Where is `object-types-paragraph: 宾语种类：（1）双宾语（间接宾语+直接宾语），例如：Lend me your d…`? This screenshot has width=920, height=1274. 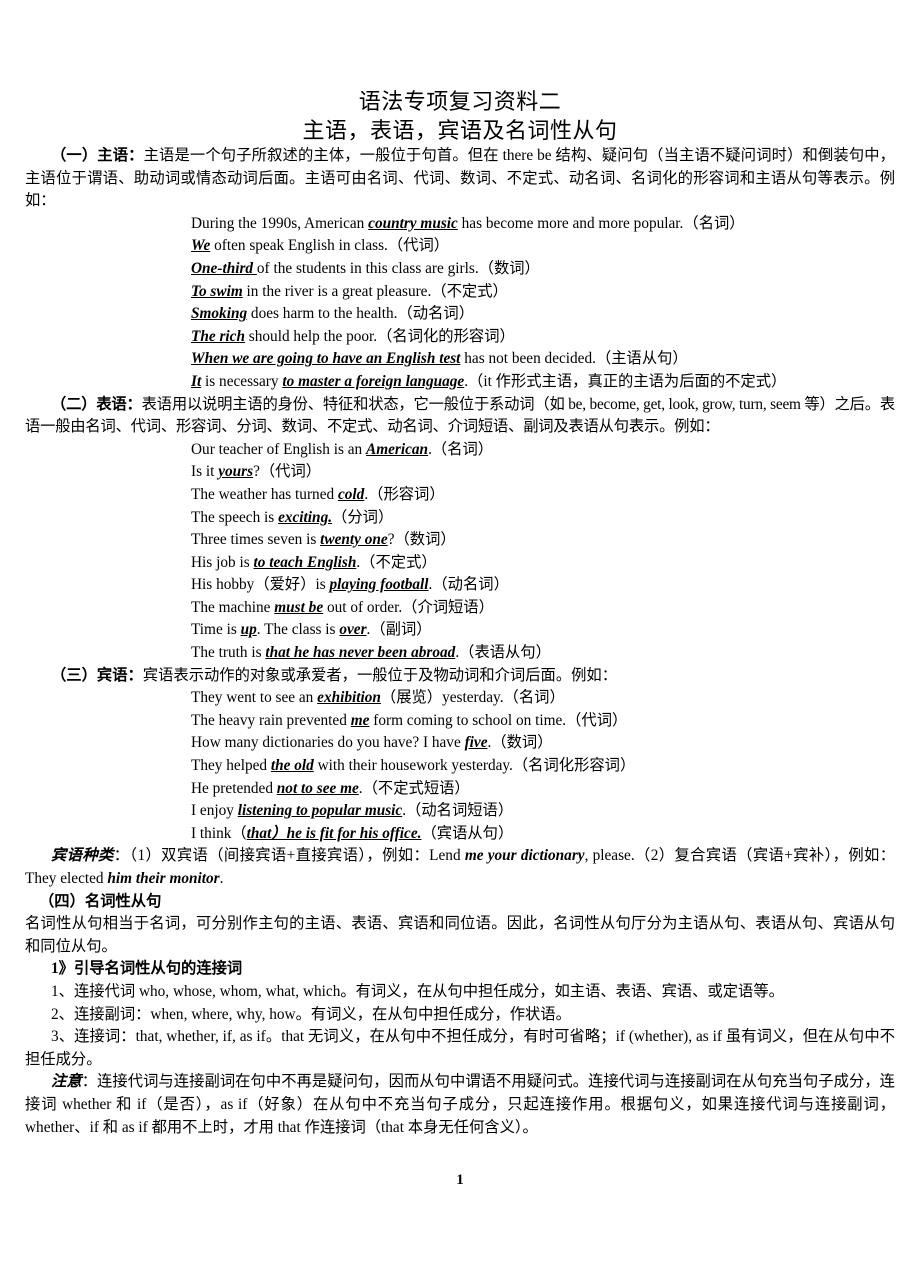 object-types-paragraph: 宾语种类：（1）双宾语（间接宾语+直接宾语），例如：Lend me your d… is located at coordinates (460, 867).